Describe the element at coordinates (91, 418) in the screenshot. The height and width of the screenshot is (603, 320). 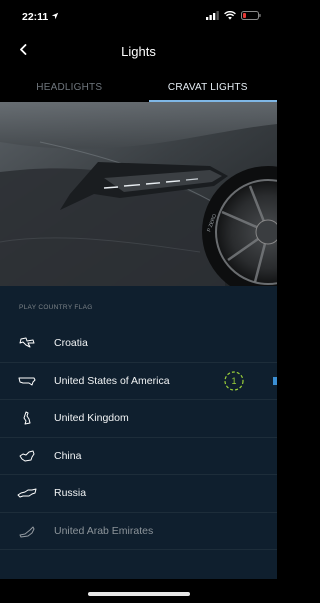
I see `country-label: United Kingdom` at that location.